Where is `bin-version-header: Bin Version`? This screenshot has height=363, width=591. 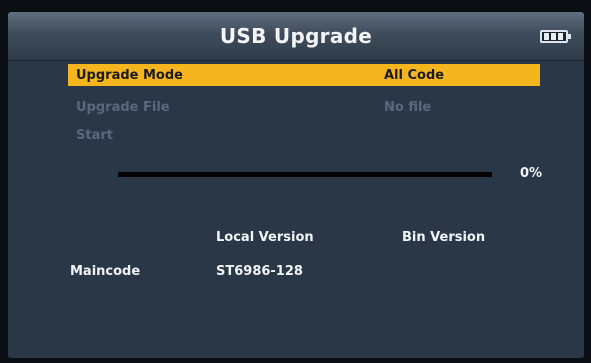 bin-version-header: Bin Version is located at coordinates (444, 237).